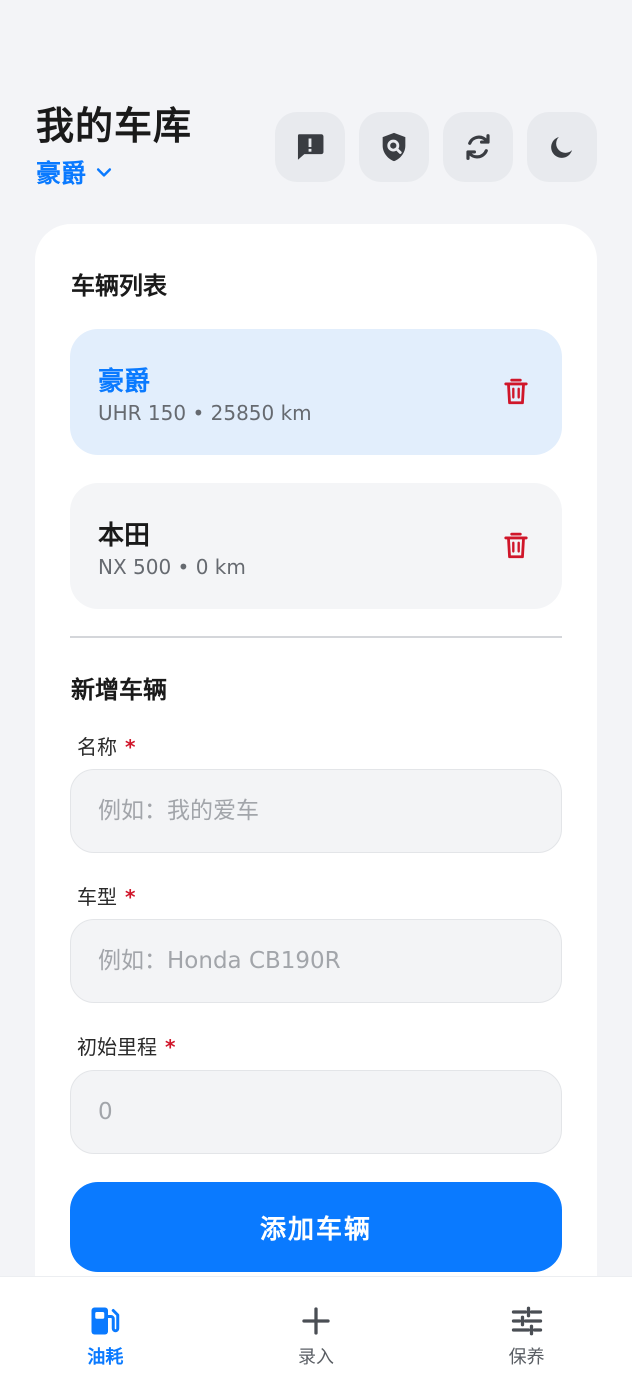  I want to click on vehicle-item-honda: 本田 NX 500 • 0 km, so click(316, 546).